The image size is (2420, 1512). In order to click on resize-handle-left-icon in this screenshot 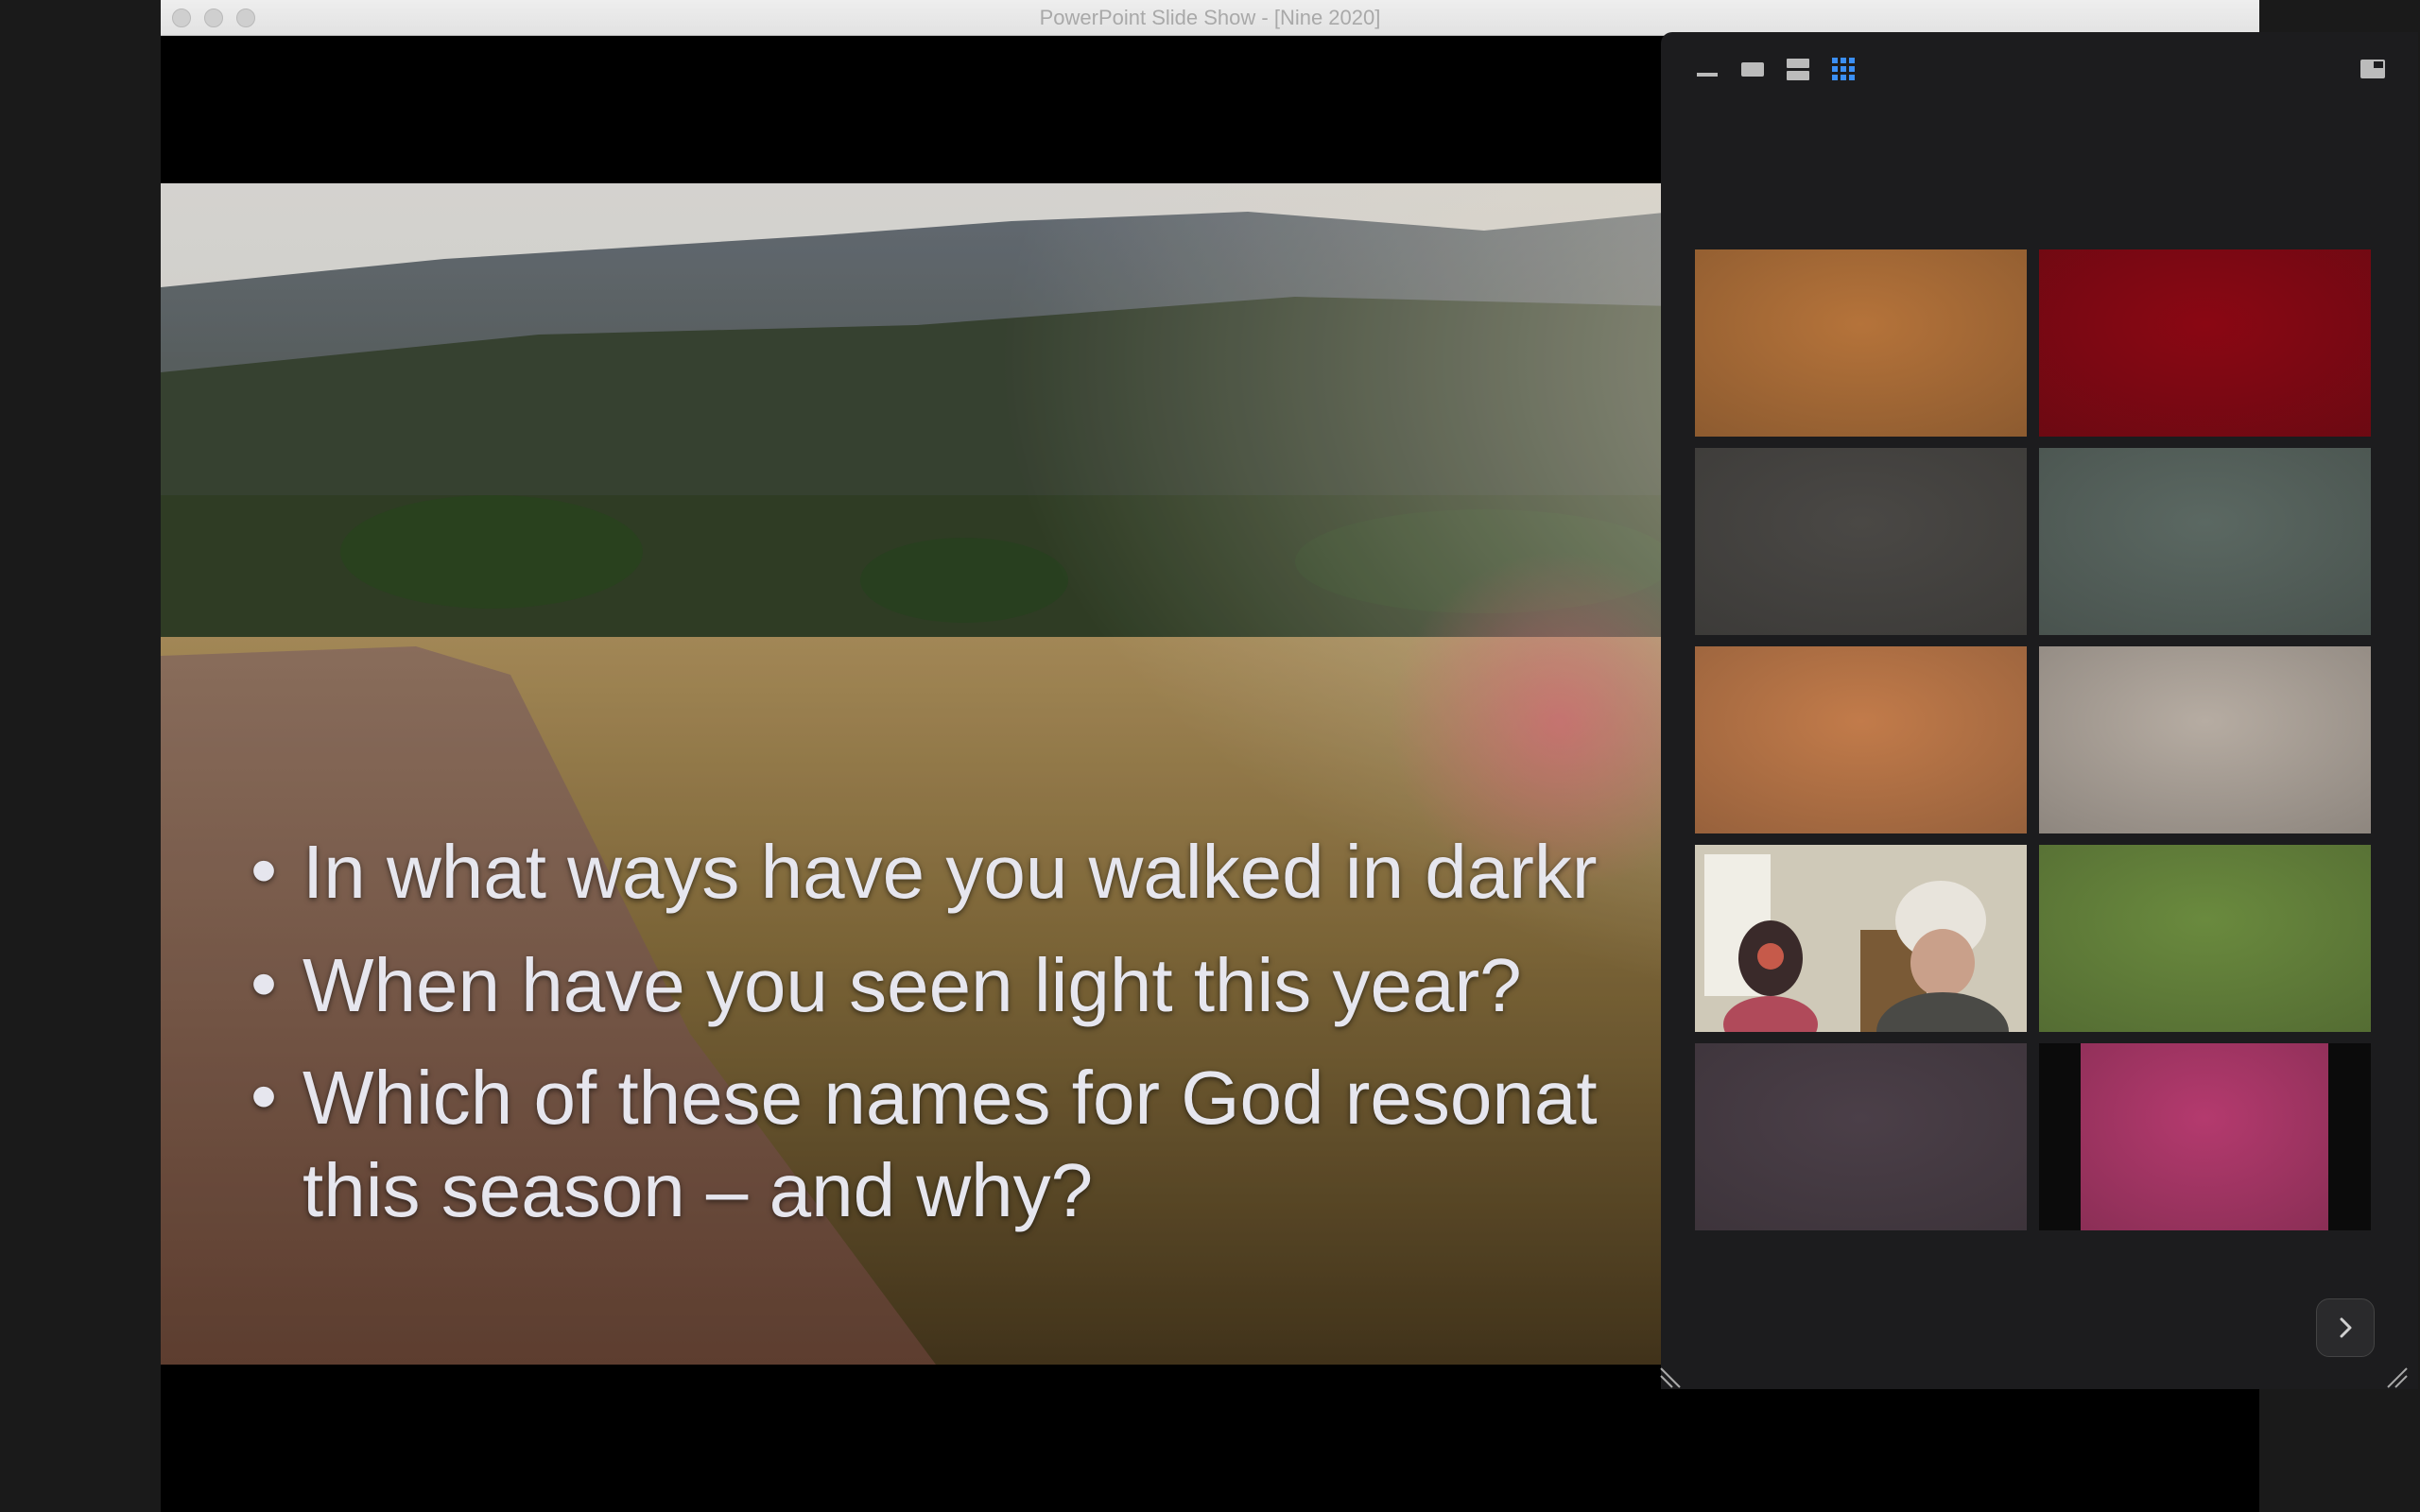, I will do `click(1670, 1377)`.